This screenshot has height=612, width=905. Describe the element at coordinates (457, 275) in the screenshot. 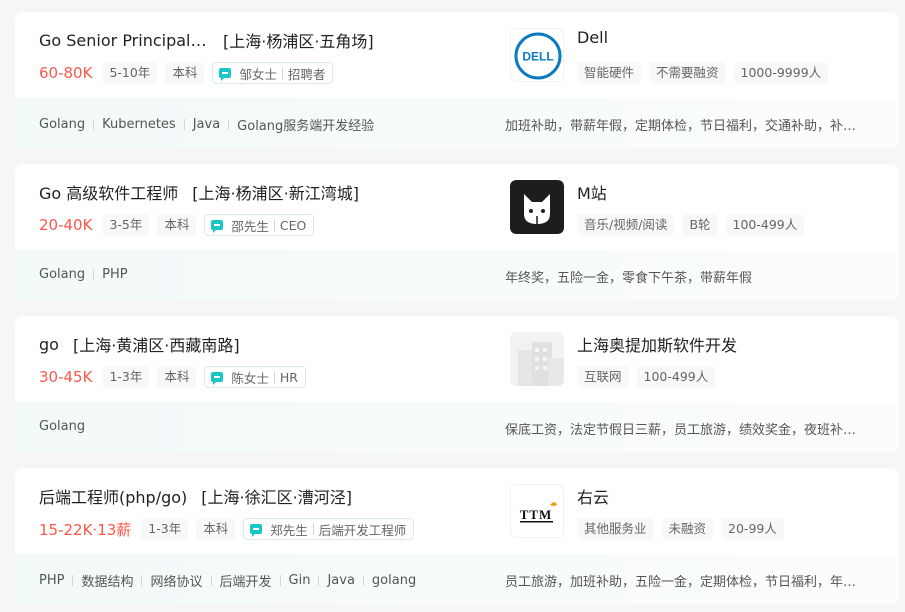

I see `job-card-footer: Golang PHP 年终奖，五险一金，零食下午茶，带薪年假` at that location.